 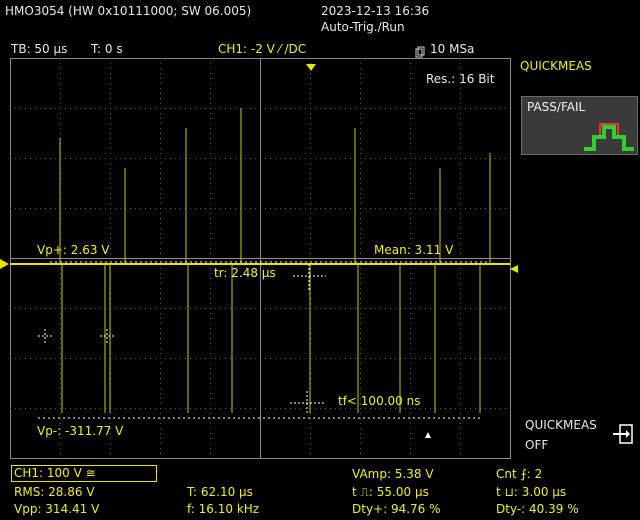 I want to click on quickmeas-off-state: OFF, so click(x=536, y=445).